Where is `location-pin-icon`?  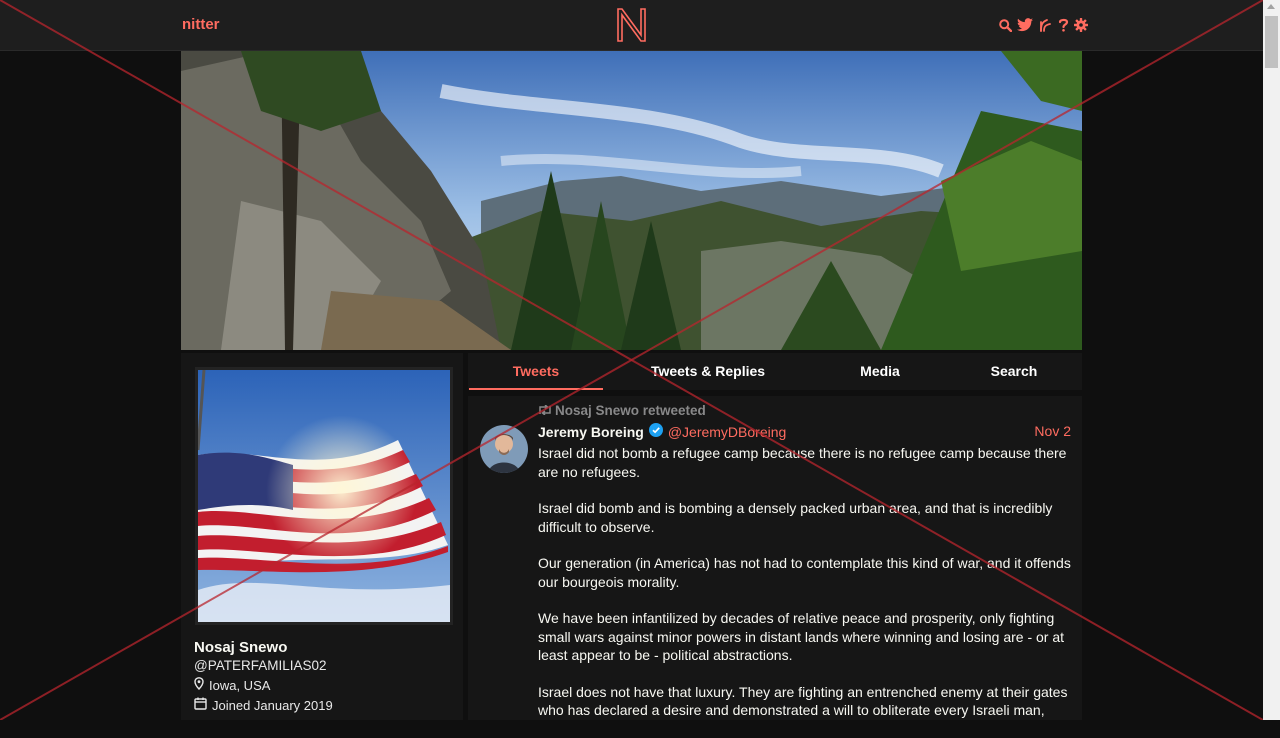
location-pin-icon is located at coordinates (199, 685).